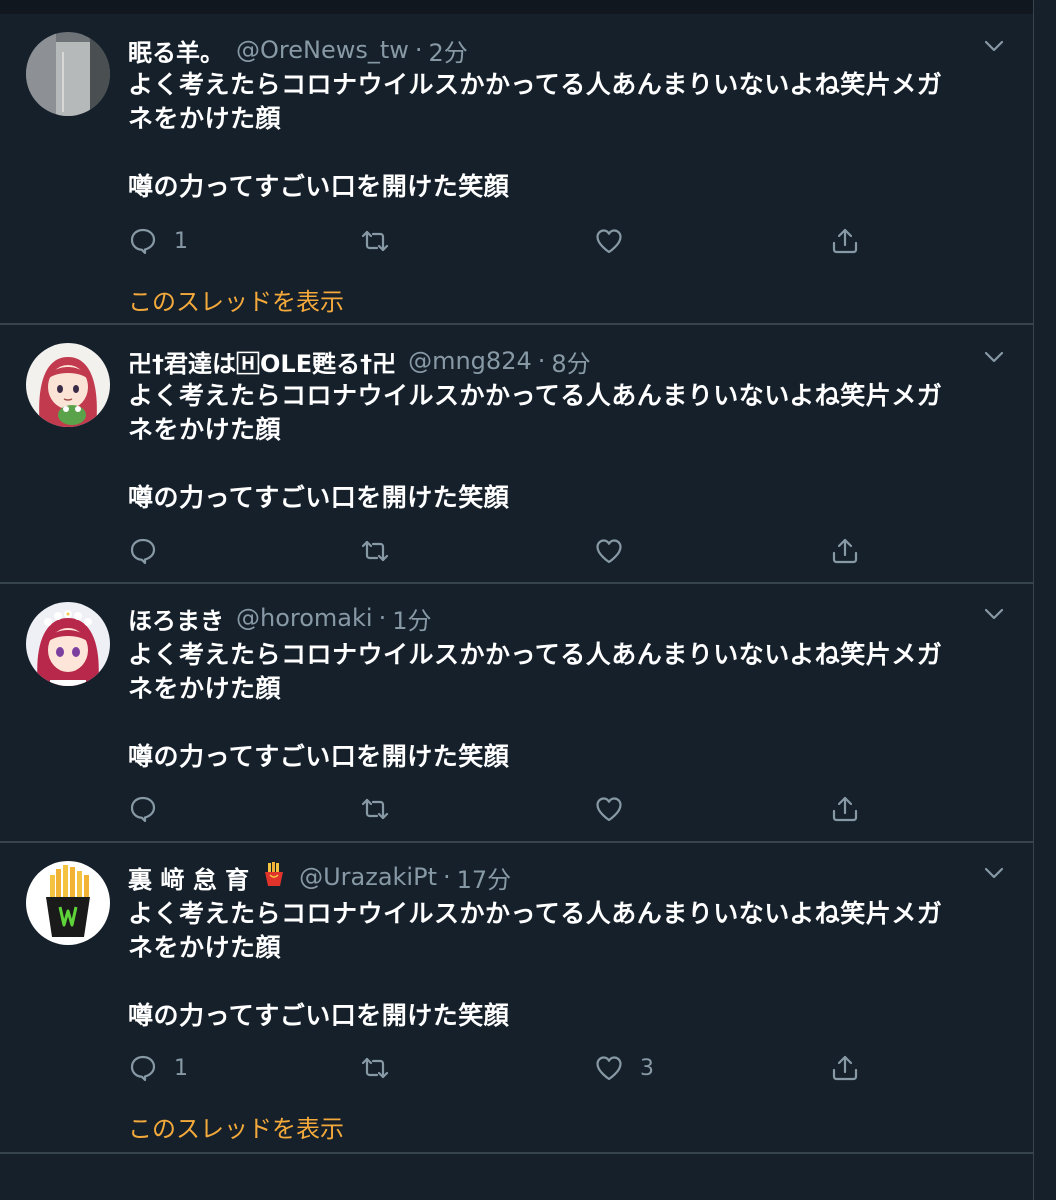 This screenshot has width=1056, height=1200. Describe the element at coordinates (176, 50) in the screenshot. I see `display-name: 眠る羊。` at that location.